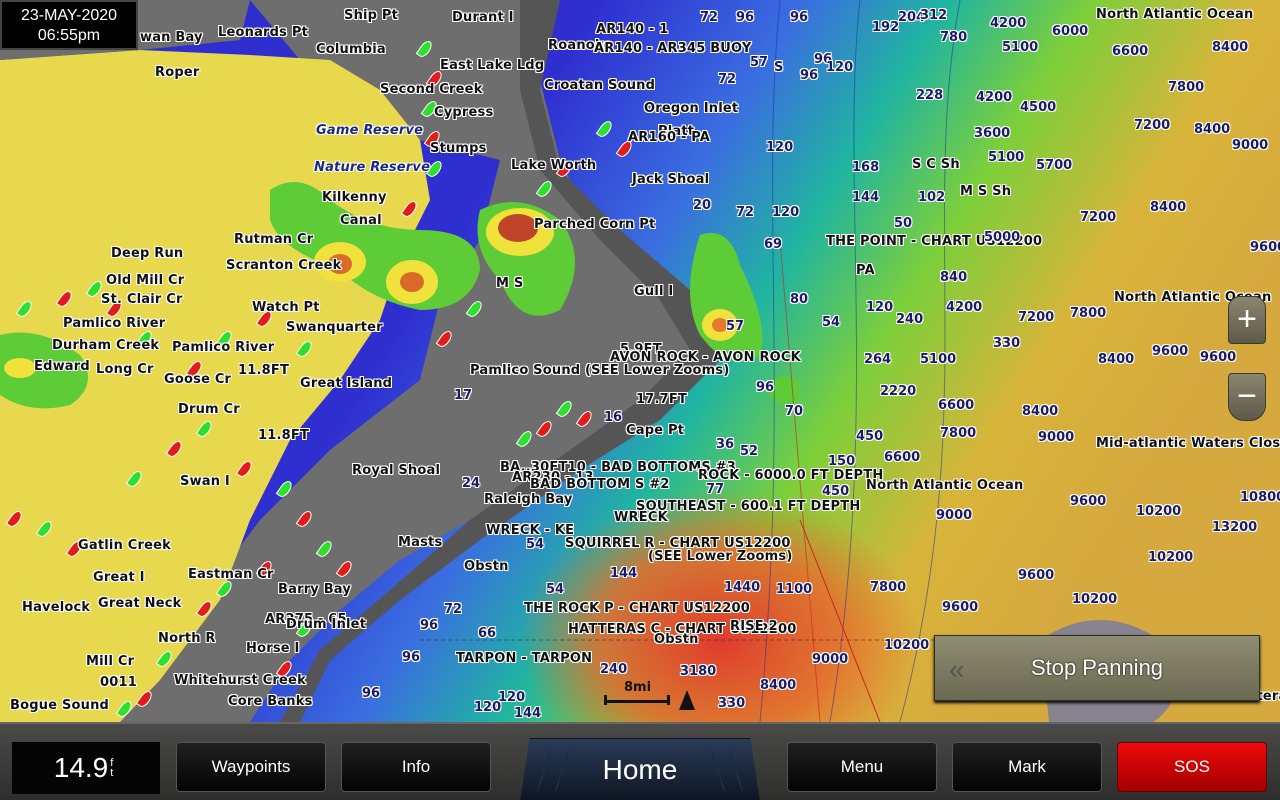  Describe the element at coordinates (361, 220) in the screenshot. I see `place-label: Canal` at that location.